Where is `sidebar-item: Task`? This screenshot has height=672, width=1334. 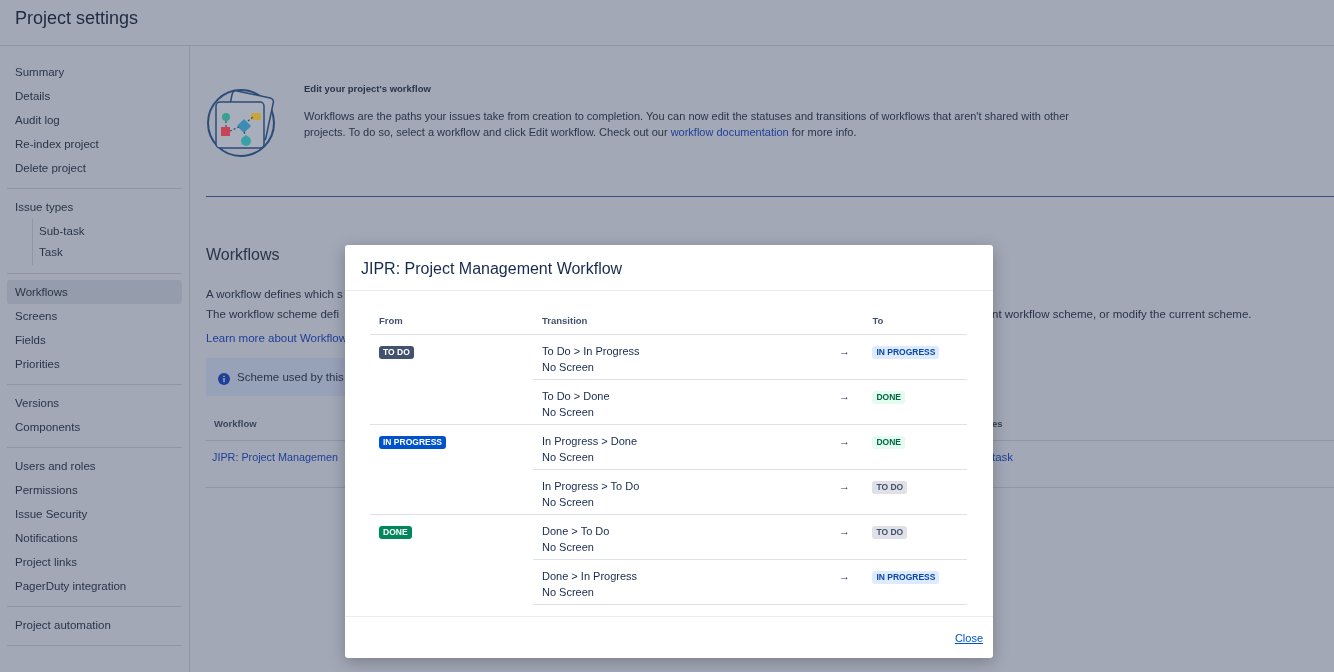 sidebar-item: Task is located at coordinates (107, 252).